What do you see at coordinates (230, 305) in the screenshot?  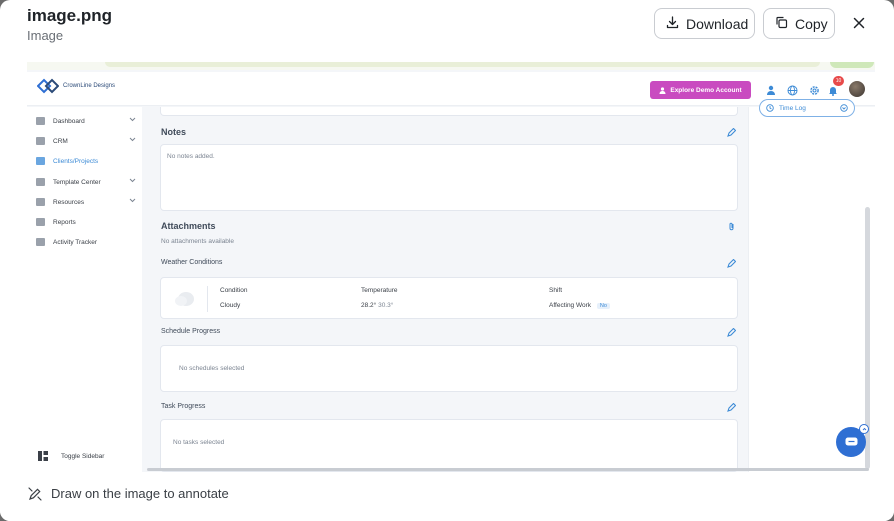 I see `condition-value: Cloudy` at bounding box center [230, 305].